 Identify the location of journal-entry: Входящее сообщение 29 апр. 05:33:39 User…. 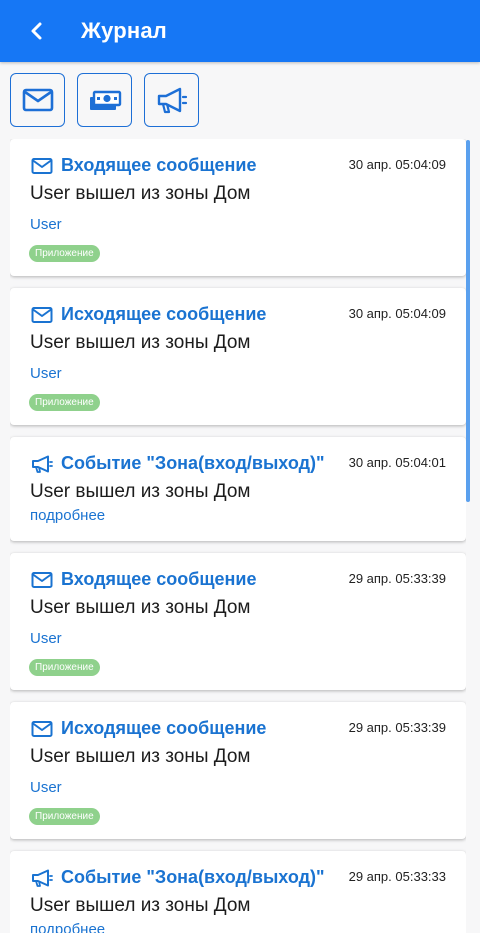
(238, 621).